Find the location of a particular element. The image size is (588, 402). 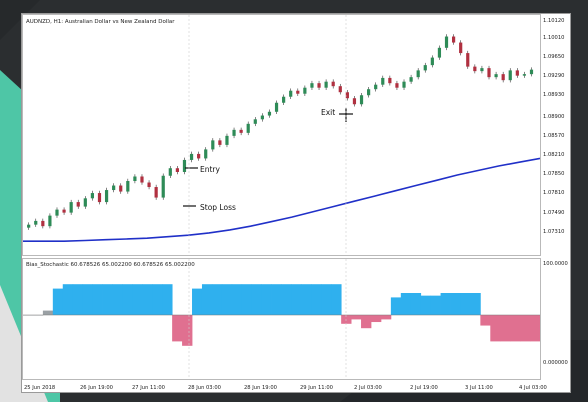

entry-label: Entry is located at coordinates (210, 169).